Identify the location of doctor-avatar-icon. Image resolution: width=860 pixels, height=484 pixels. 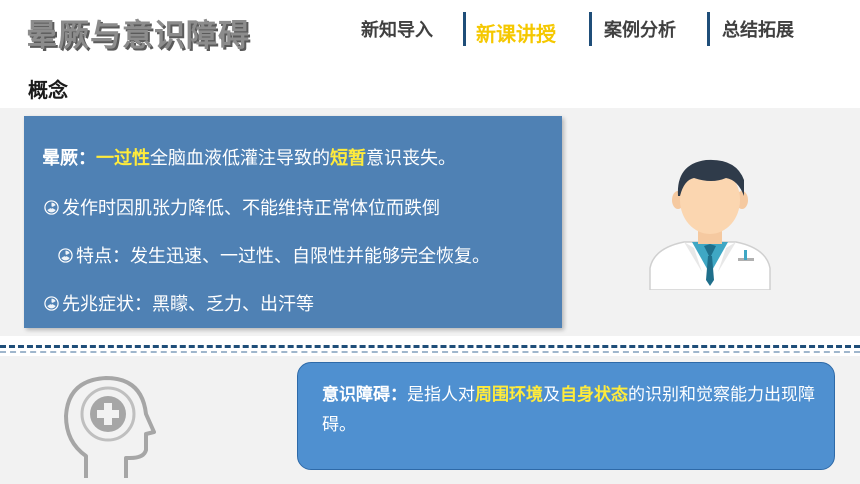
(710, 224).